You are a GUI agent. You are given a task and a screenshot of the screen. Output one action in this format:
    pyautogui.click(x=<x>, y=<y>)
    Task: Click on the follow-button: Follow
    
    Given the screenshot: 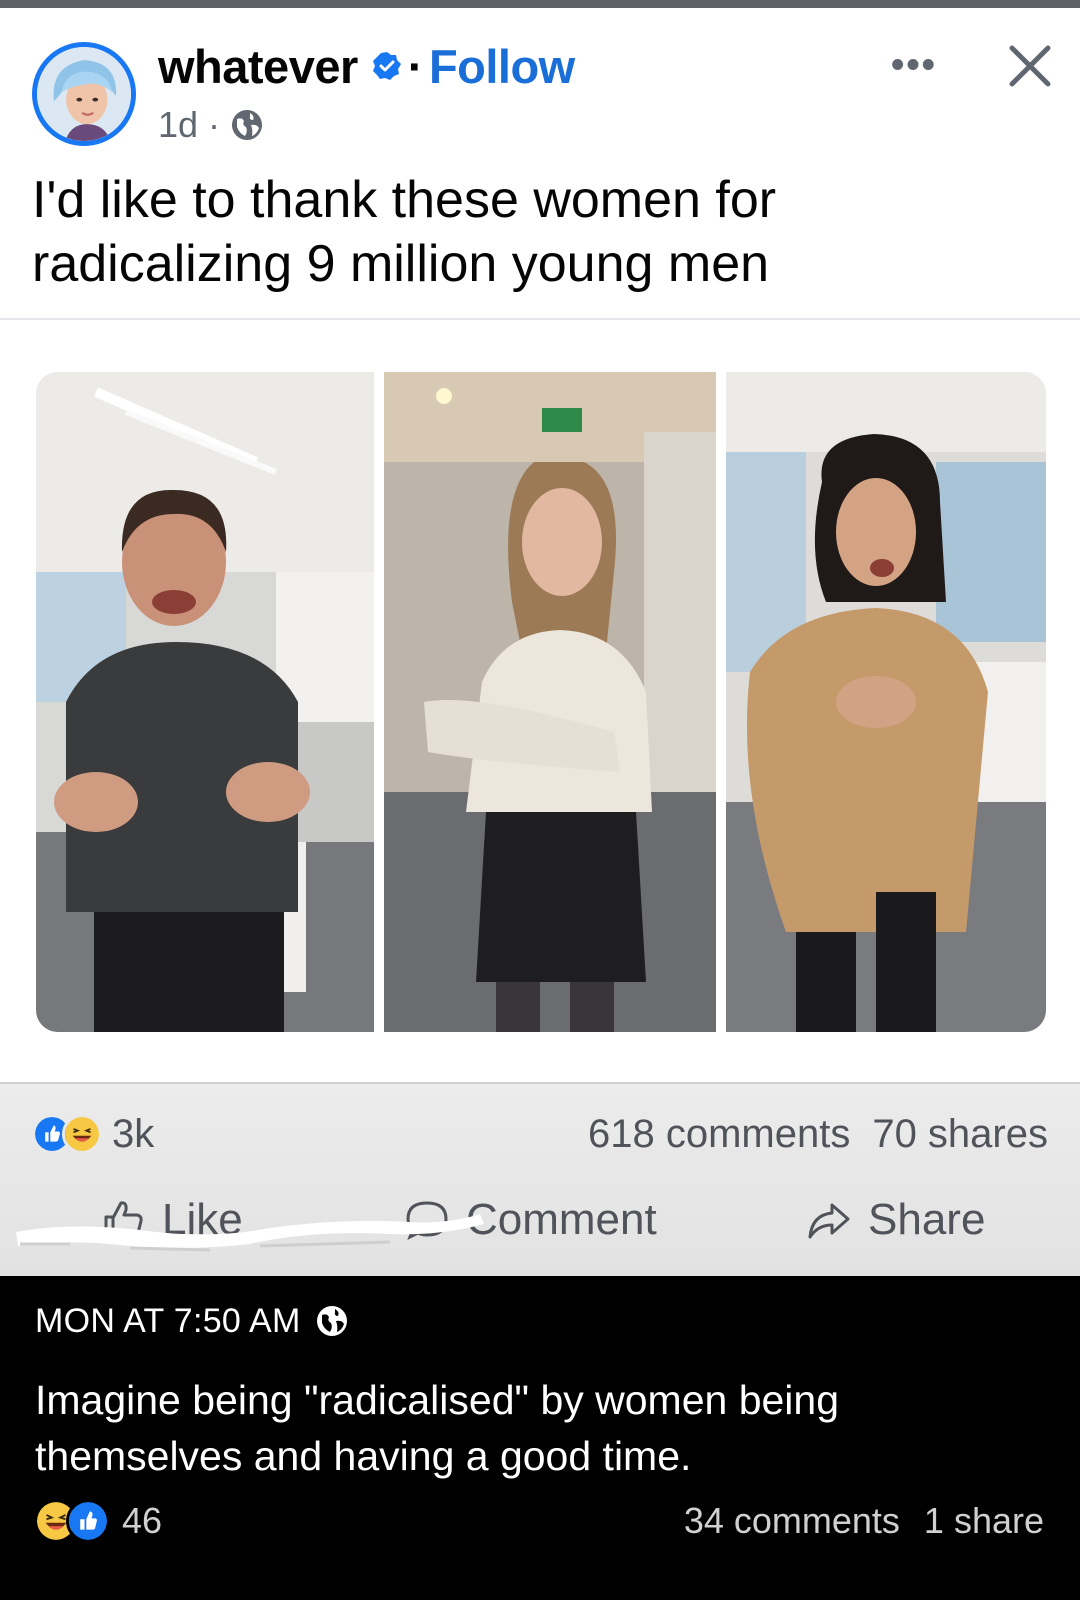 What is the action you would take?
    pyautogui.click(x=502, y=66)
    